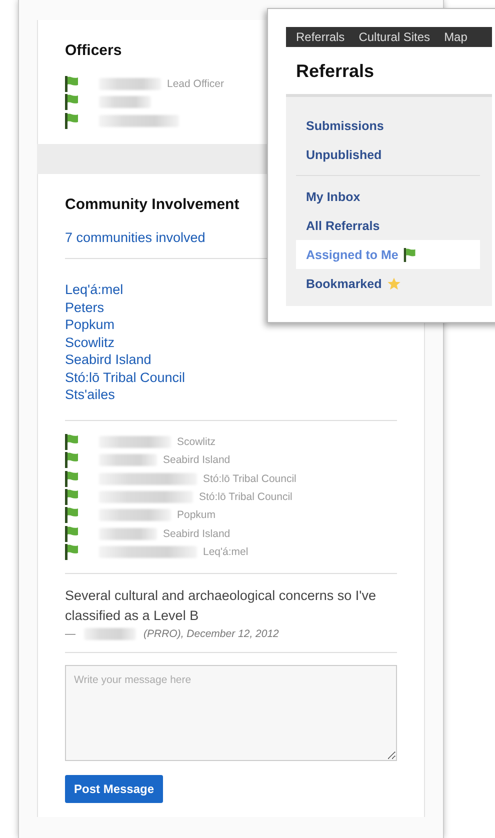 This screenshot has width=495, height=838. Describe the element at coordinates (211, 634) in the screenshot. I see `comment-meta: (PRRO), December 12, 2012` at that location.